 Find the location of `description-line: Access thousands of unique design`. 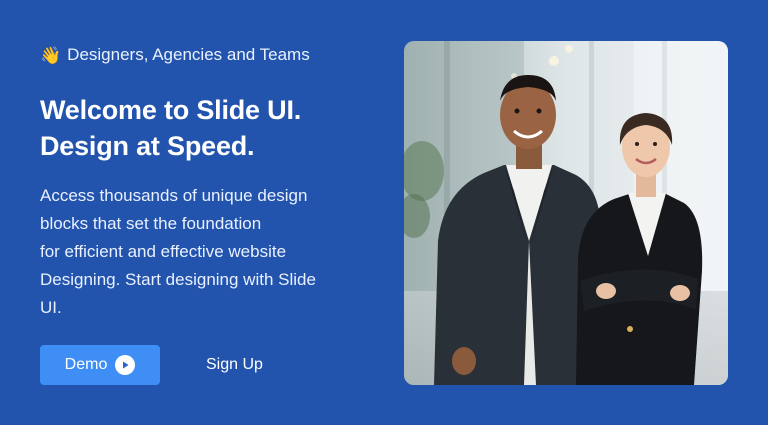

description-line: Access thousands of unique design is located at coordinates (174, 195).